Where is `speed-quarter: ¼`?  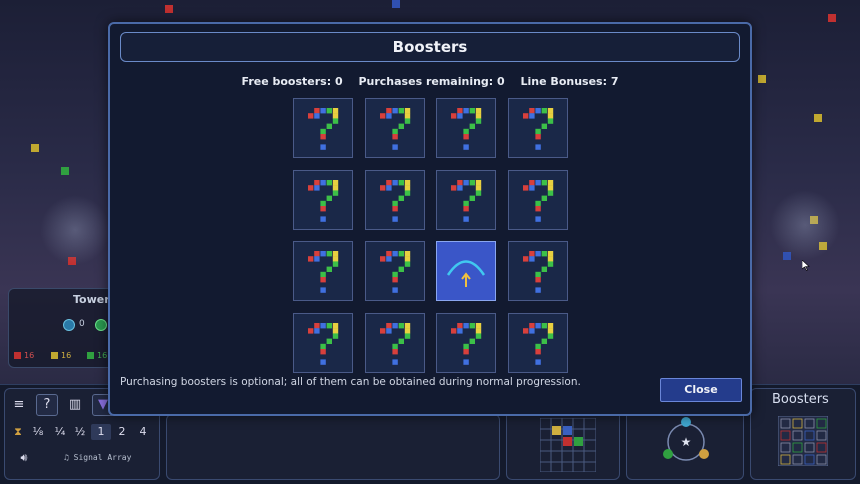 speed-quarter: ¼ is located at coordinates (60, 432).